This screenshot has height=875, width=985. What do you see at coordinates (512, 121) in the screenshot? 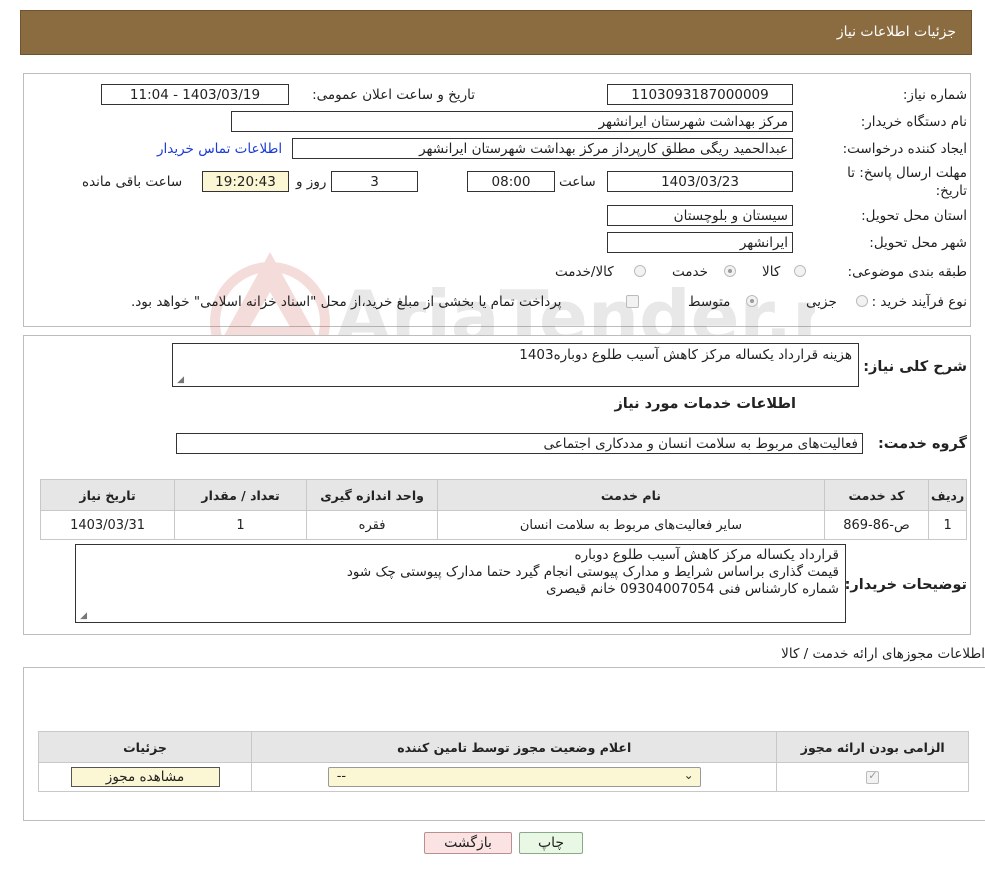
I see `buyer-field: مرکز بهداشت شهرستان ایرانشهر` at bounding box center [512, 121].